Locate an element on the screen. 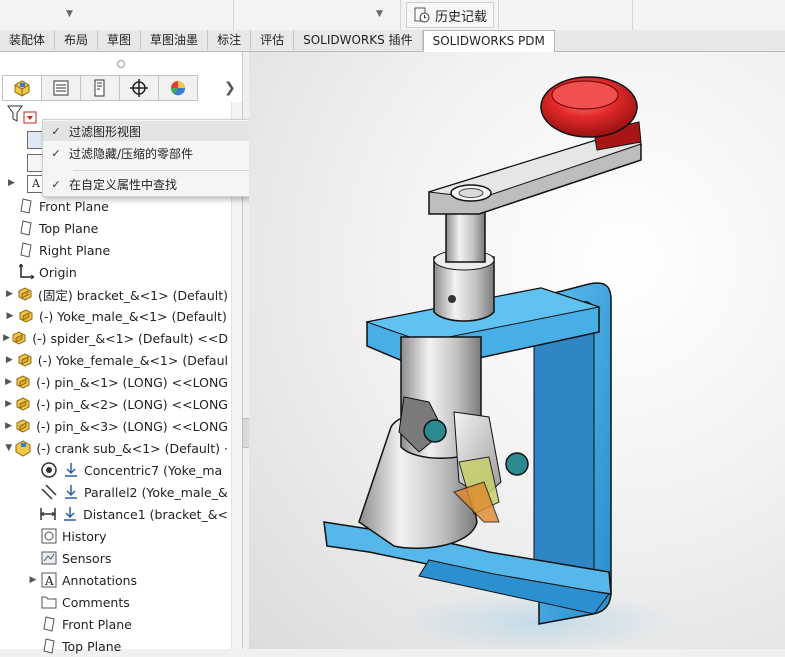 This screenshot has width=785, height=657. display-manager-icon is located at coordinates (178, 88).